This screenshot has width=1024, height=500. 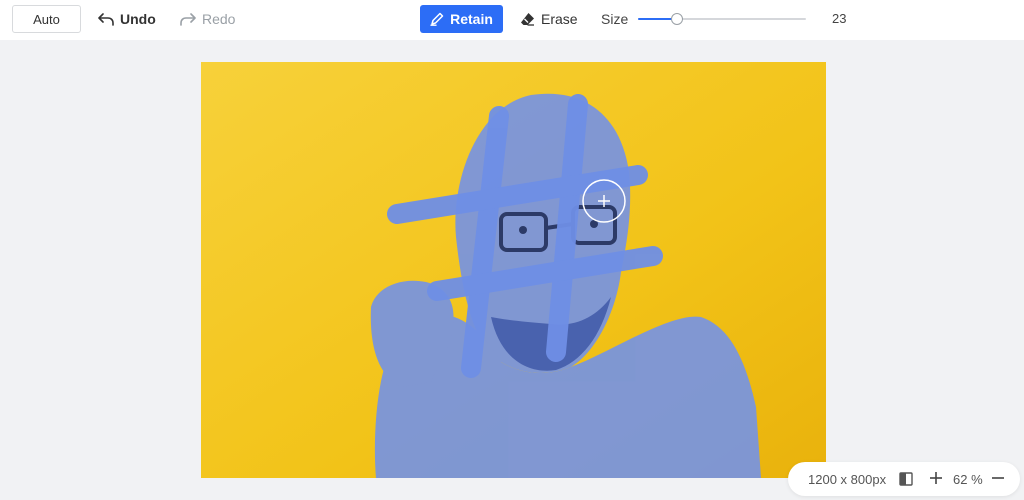 I want to click on eraser-icon, so click(x=527, y=19).